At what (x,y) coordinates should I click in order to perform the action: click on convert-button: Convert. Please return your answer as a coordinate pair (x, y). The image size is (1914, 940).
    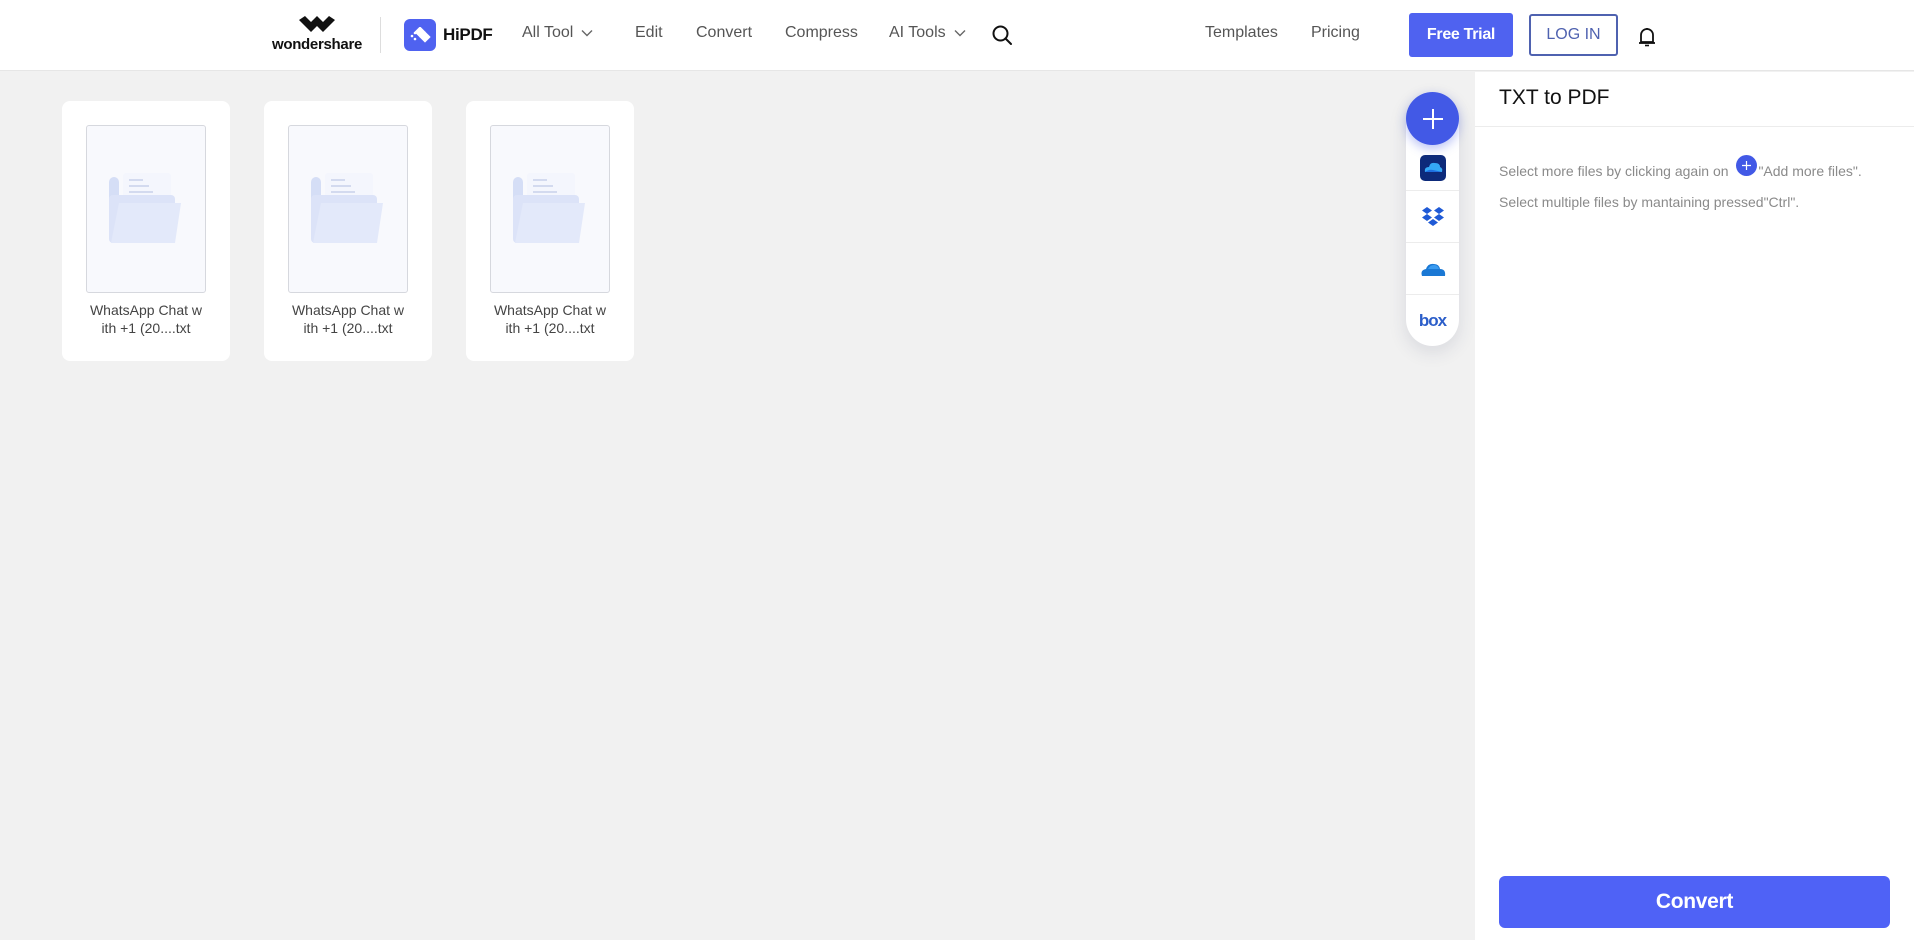
    Looking at the image, I should click on (1694, 902).